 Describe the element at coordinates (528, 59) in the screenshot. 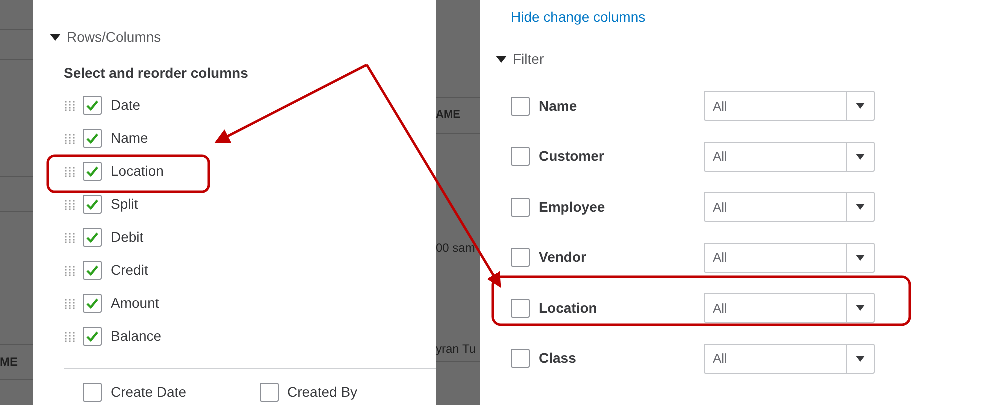

I see `section-title: Filter` at that location.